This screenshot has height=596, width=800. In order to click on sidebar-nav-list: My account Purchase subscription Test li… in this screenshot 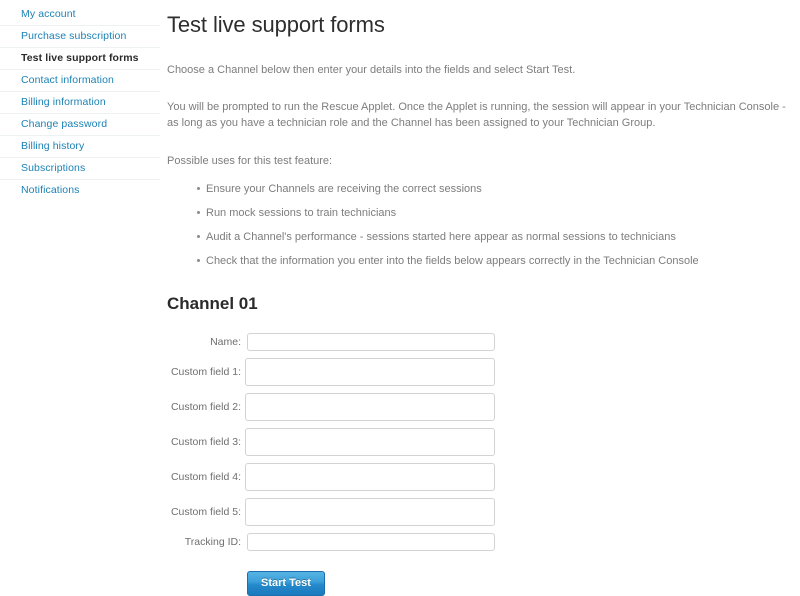, I will do `click(80, 102)`.